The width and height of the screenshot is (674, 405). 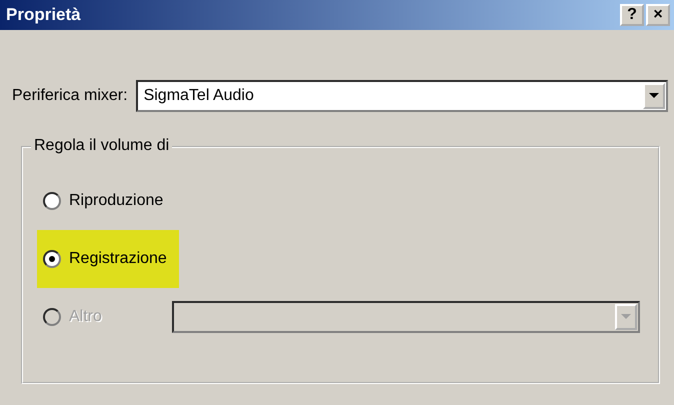 What do you see at coordinates (116, 201) in the screenshot?
I see `radio-label: Riproduzione` at bounding box center [116, 201].